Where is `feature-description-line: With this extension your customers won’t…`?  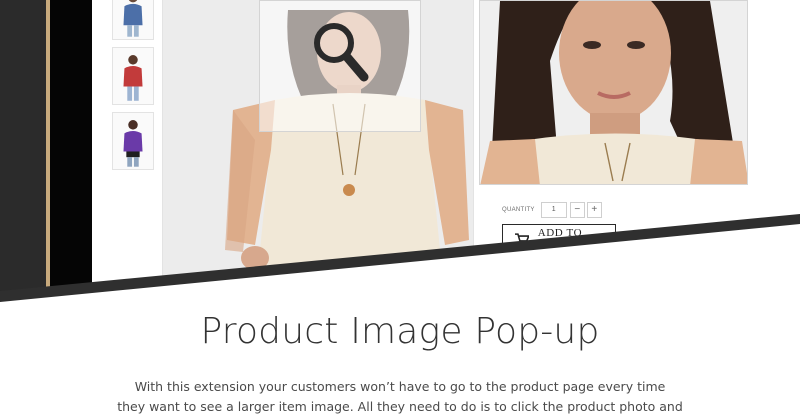 feature-description-line: With this extension your customers won’t… is located at coordinates (400, 386).